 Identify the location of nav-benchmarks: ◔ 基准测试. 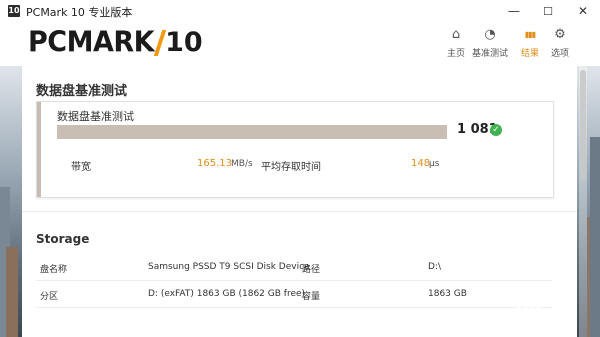
(490, 45).